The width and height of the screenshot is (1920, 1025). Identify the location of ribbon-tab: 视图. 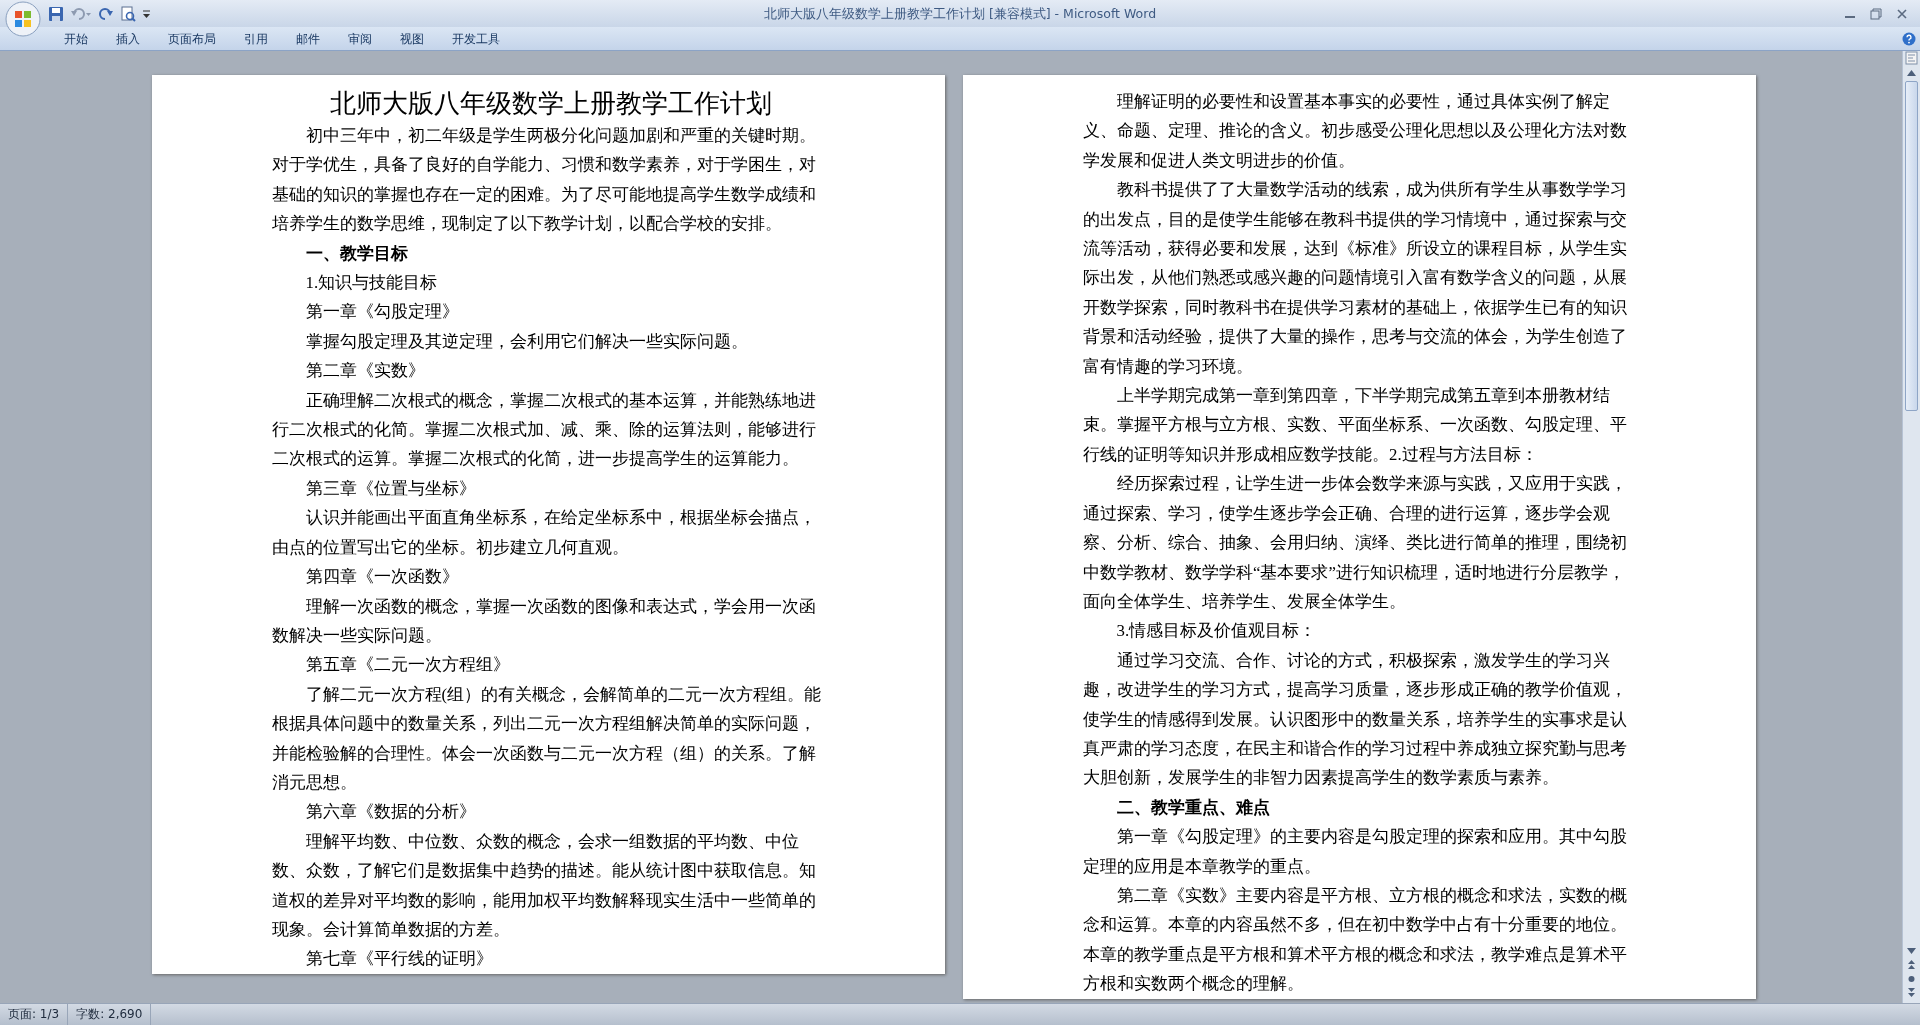
(412, 38).